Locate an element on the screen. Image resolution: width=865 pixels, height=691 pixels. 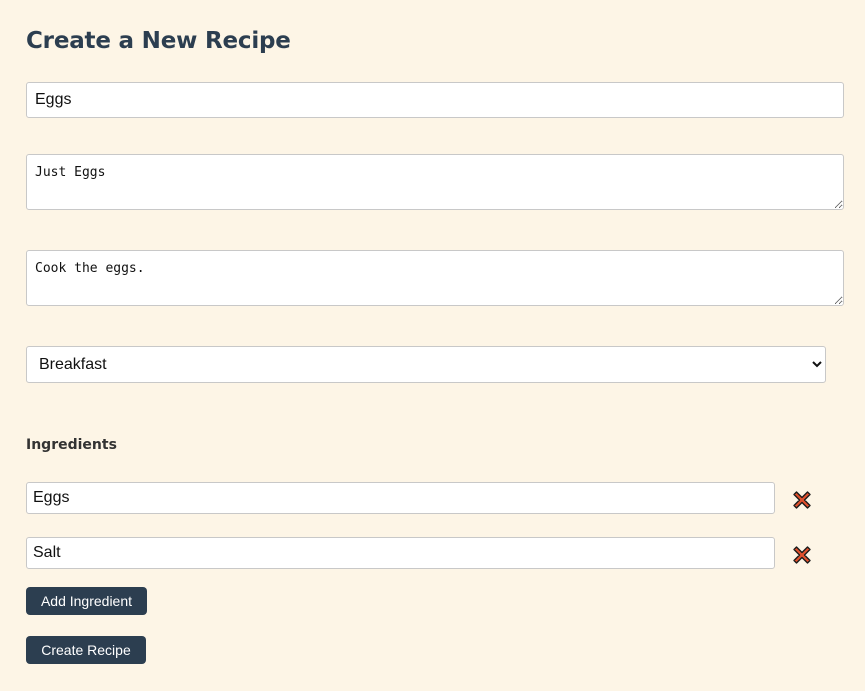
page-title: Create a New Recipe is located at coordinates (158, 41).